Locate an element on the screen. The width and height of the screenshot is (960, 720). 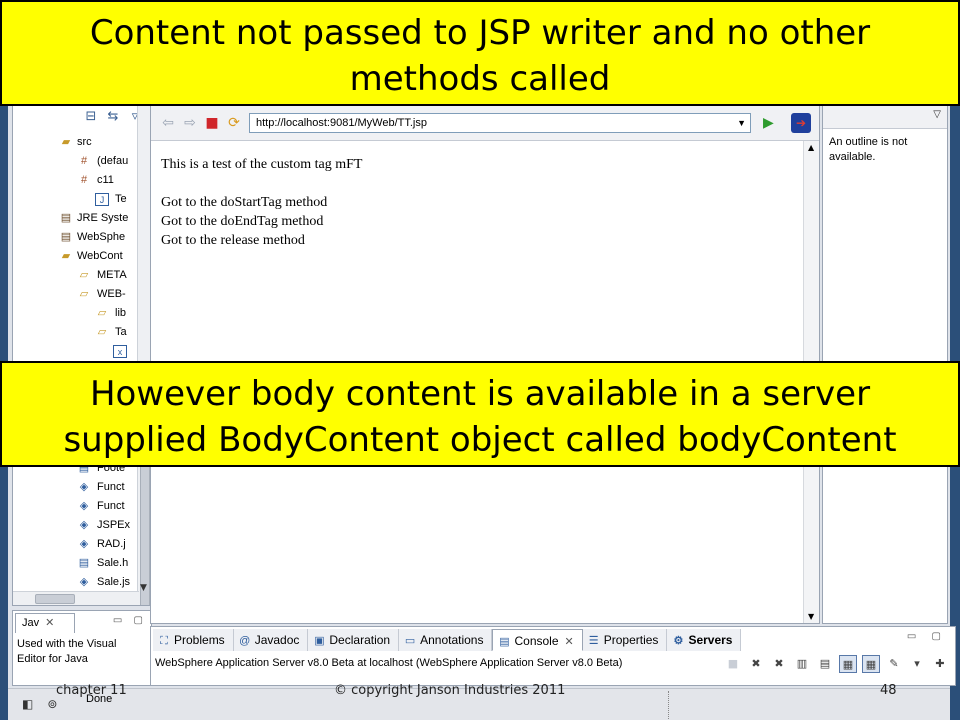
tab-declaration: ▣ Declaration is located at coordinates (354, 640).